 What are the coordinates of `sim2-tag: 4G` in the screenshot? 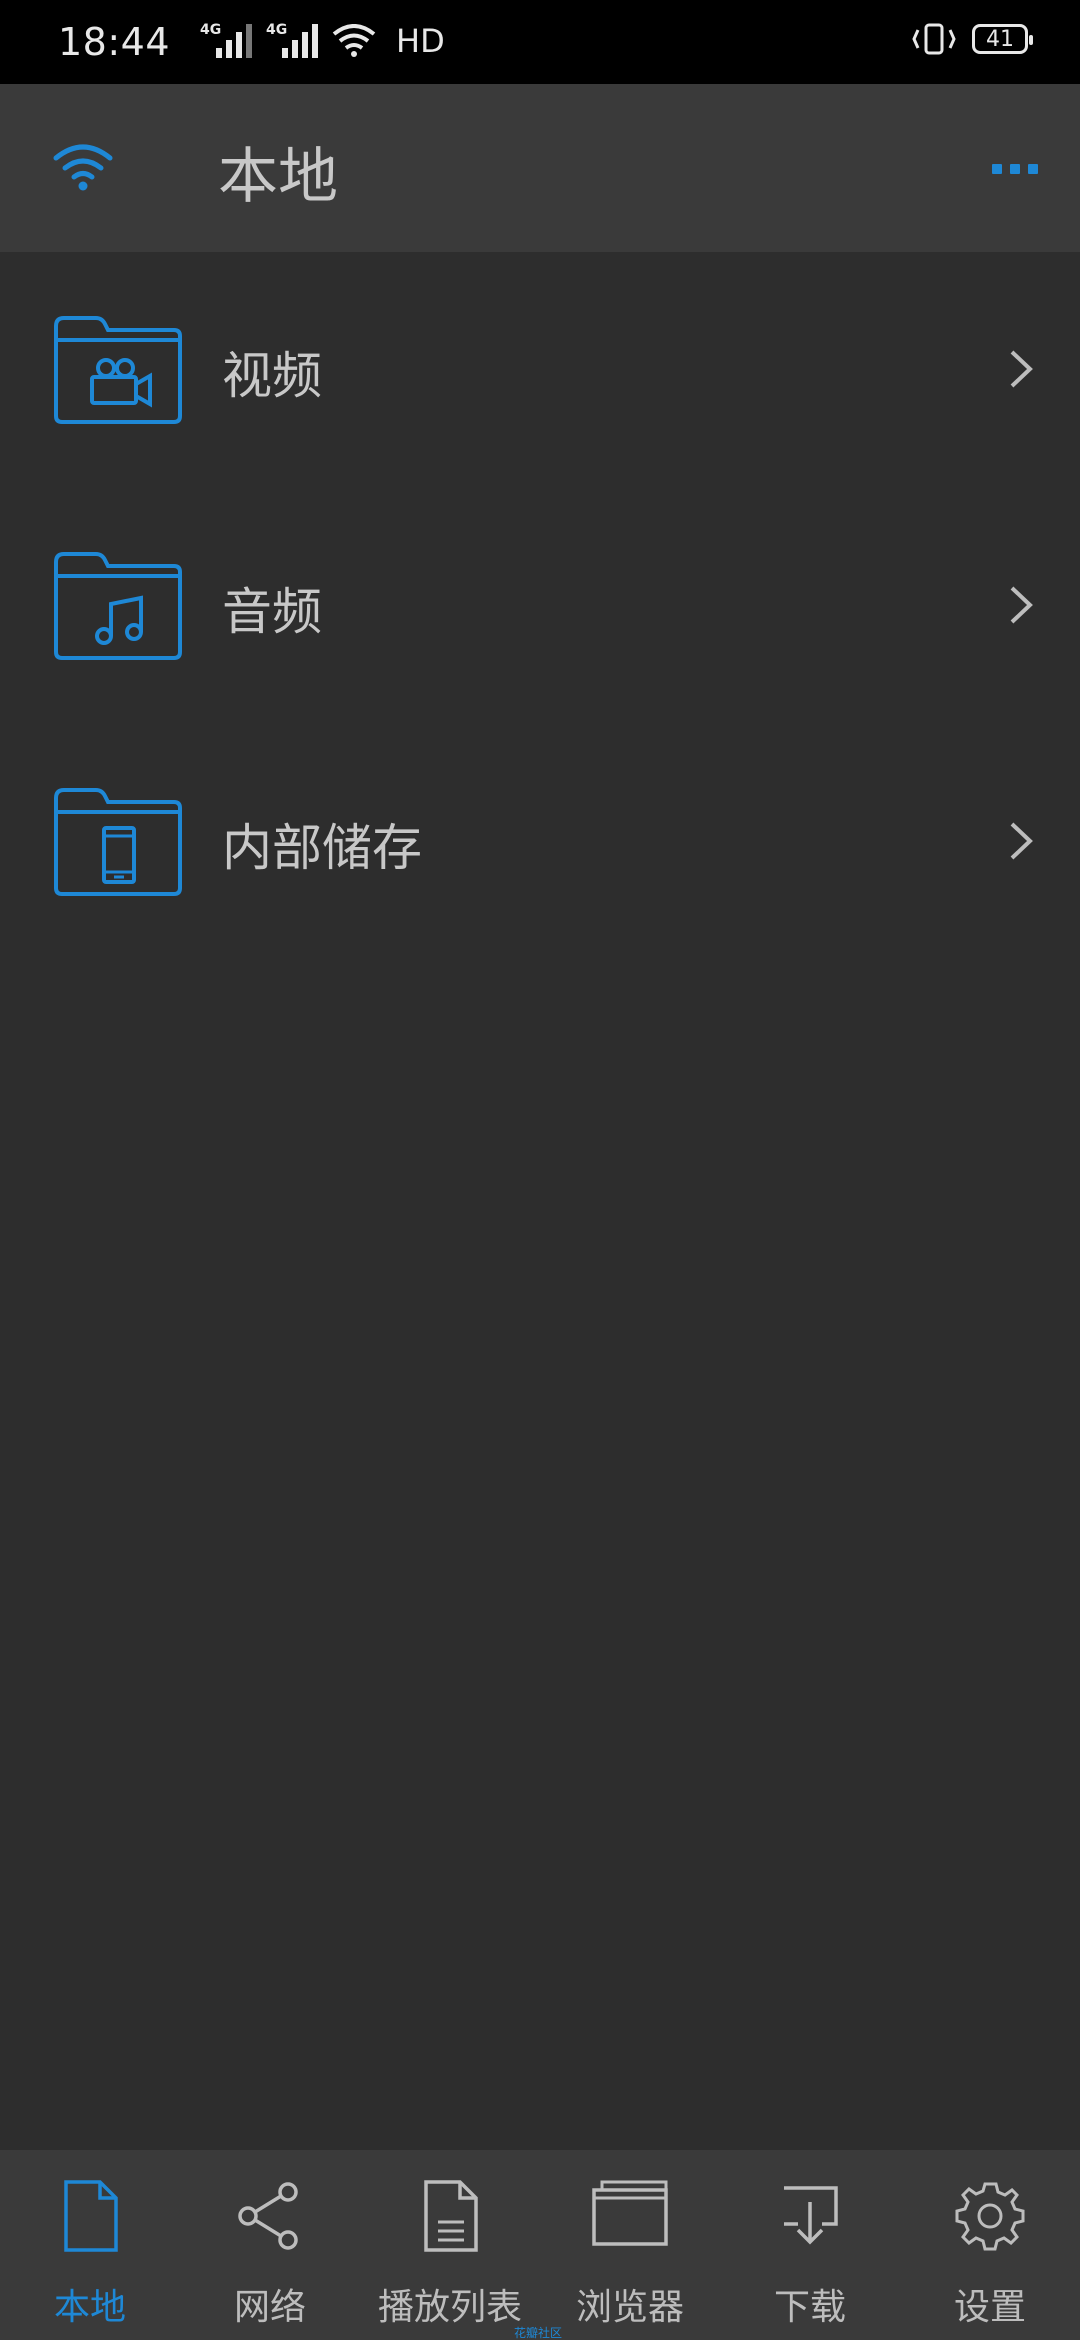 It's located at (277, 30).